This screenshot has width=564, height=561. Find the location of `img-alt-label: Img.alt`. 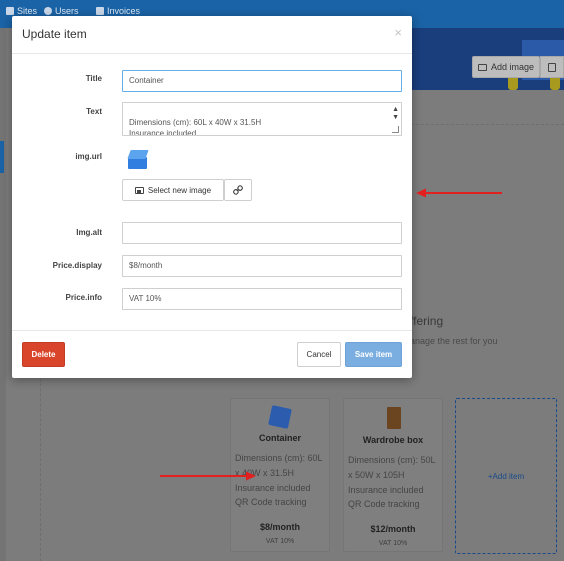

img-alt-label: Img.alt is located at coordinates (89, 232).